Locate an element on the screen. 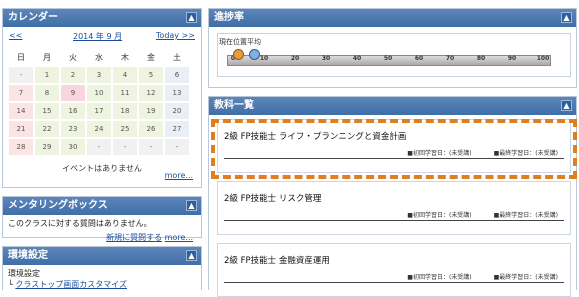 This screenshot has width=579, height=297. calendar-day: 28 is located at coordinates (21, 147).